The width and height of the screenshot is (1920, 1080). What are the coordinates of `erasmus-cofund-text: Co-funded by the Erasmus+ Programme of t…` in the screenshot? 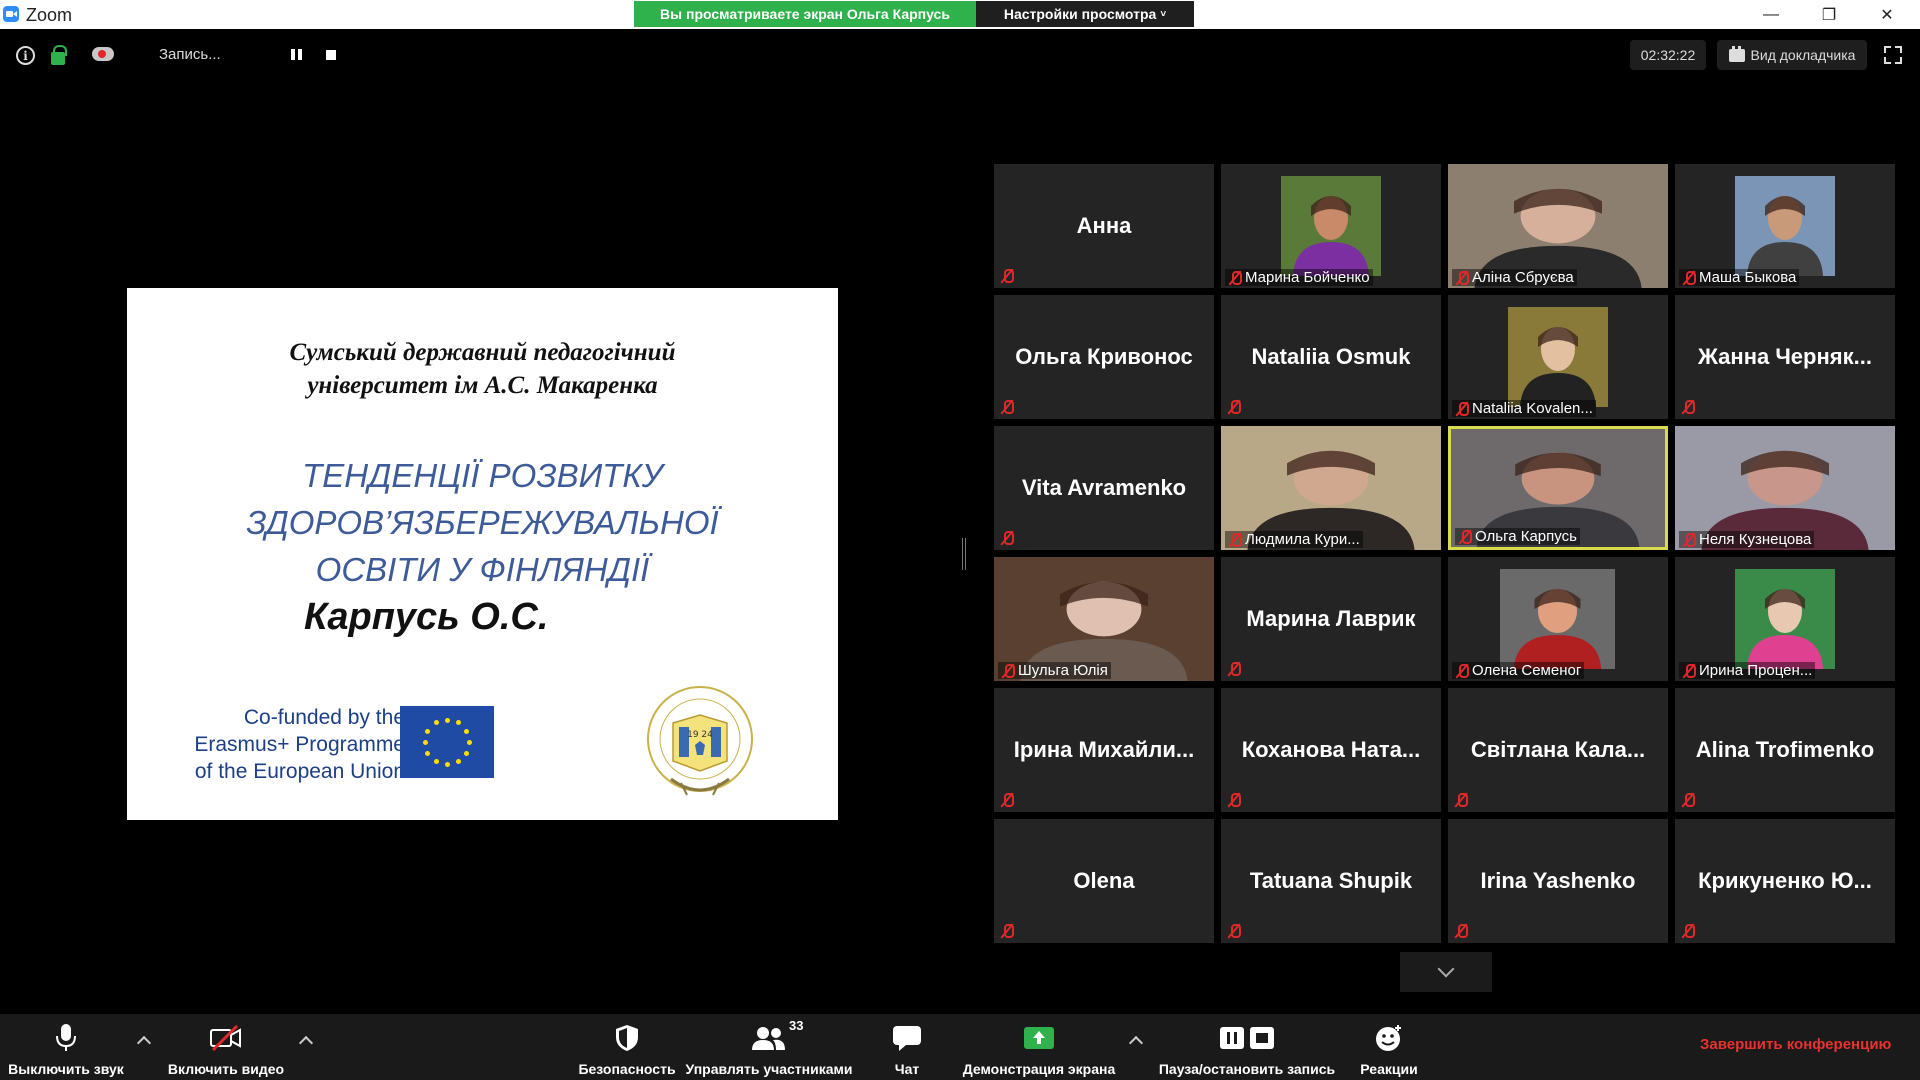 It's located at (285, 744).